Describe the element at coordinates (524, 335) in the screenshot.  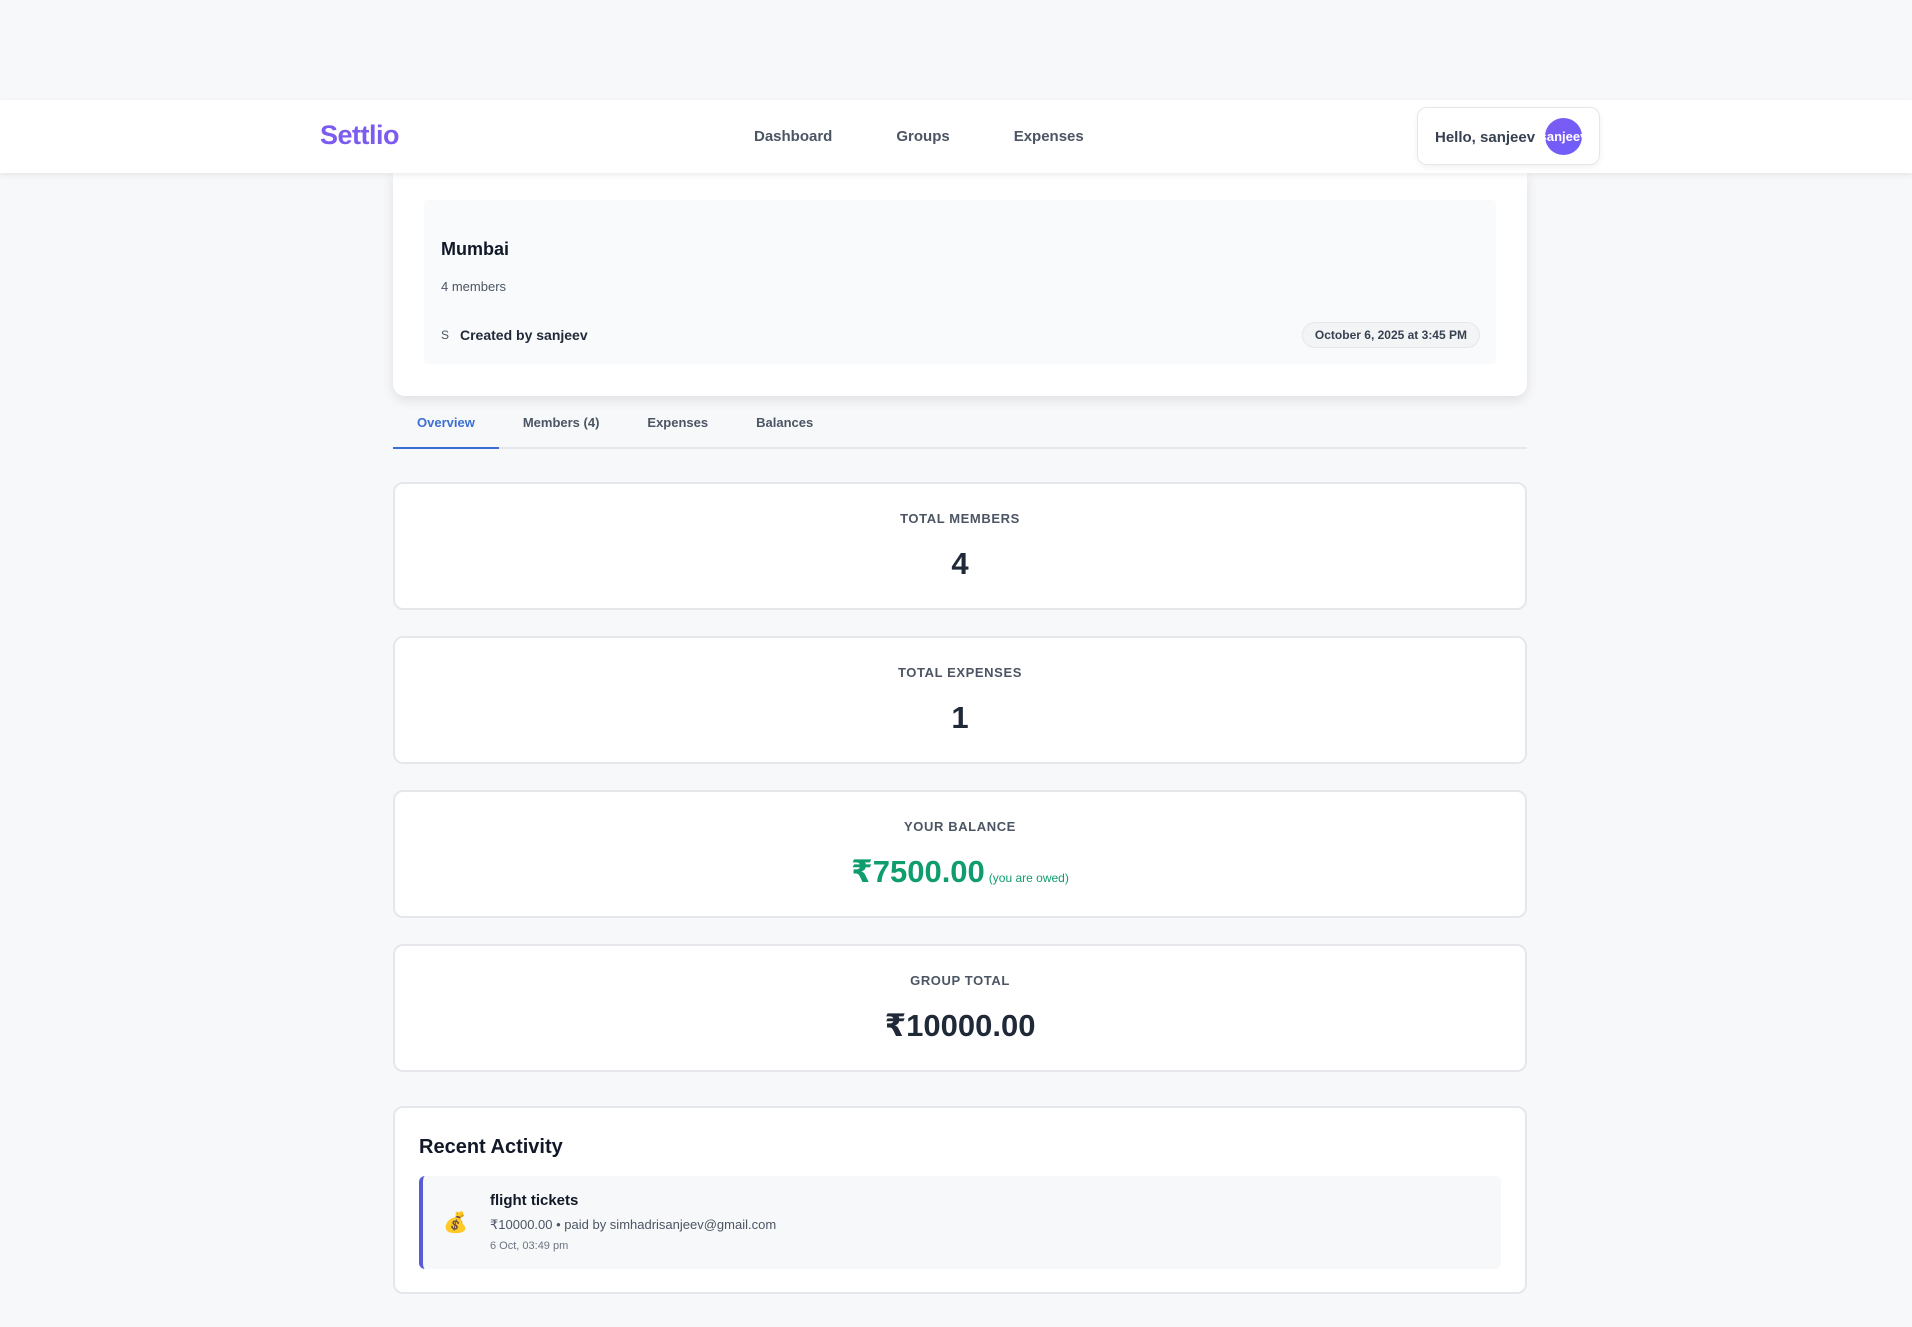
I see `created-by-label: Created by sanjeev` at that location.